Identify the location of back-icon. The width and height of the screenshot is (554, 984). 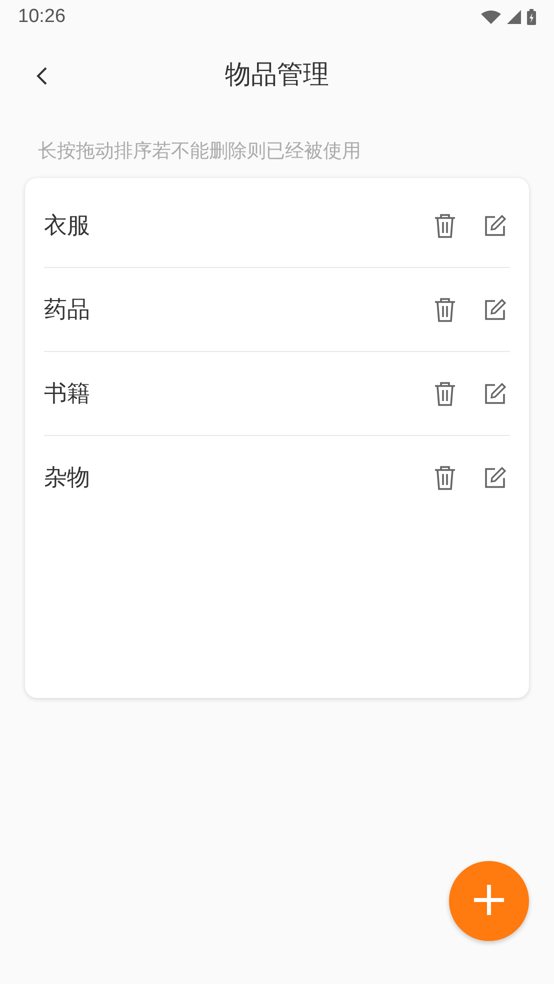
(42, 76).